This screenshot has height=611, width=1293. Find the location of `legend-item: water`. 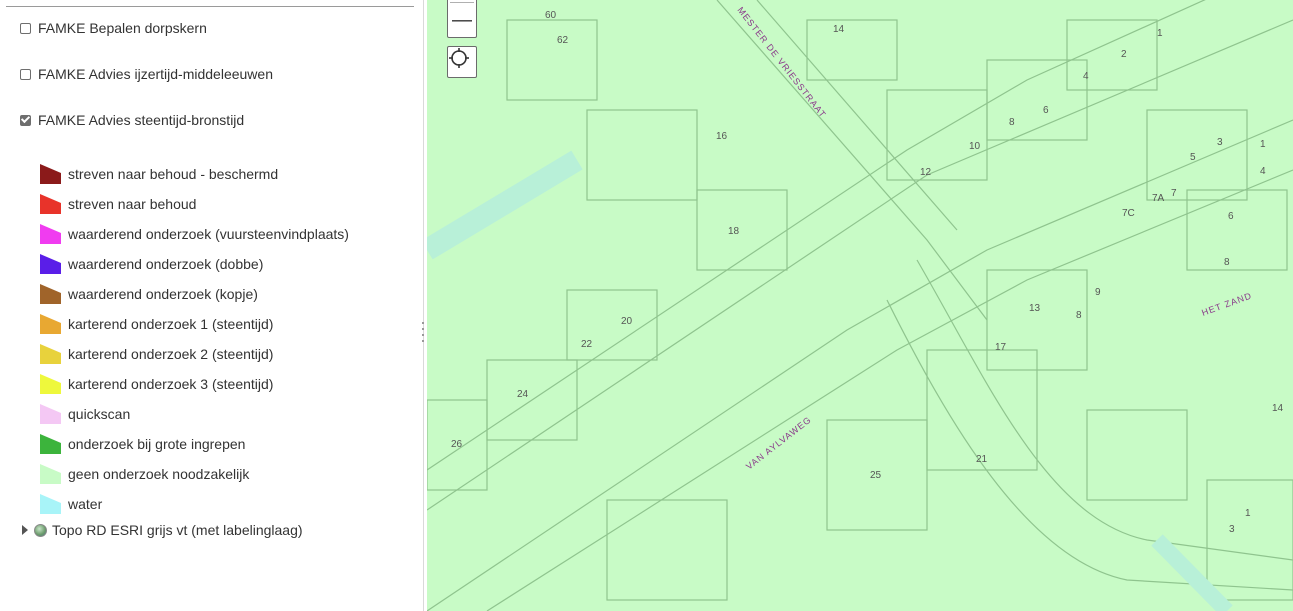

legend-item: water is located at coordinates (194, 504).